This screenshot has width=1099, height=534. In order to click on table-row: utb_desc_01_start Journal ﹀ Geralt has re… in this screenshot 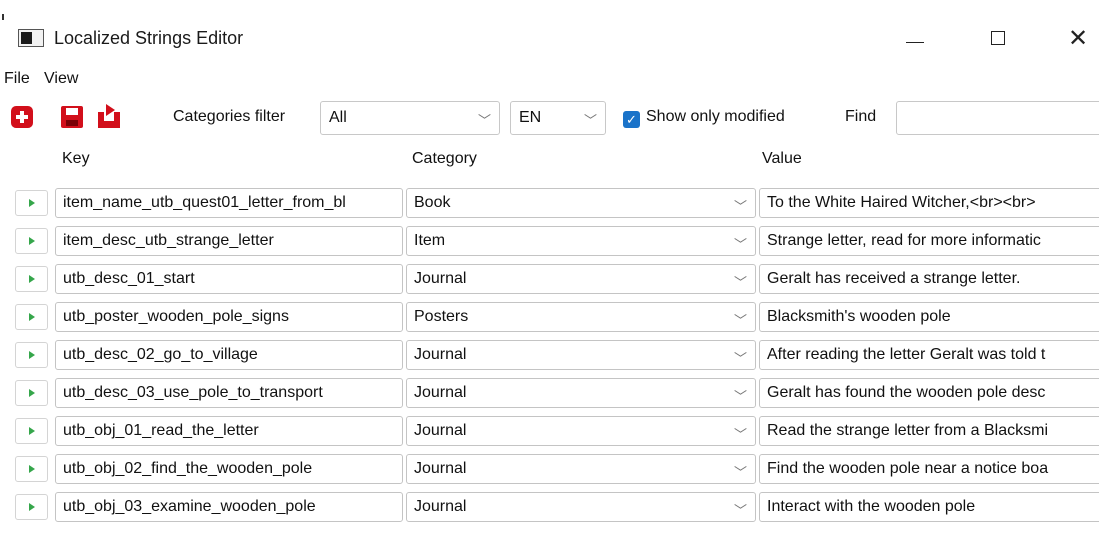, I will do `click(549, 279)`.